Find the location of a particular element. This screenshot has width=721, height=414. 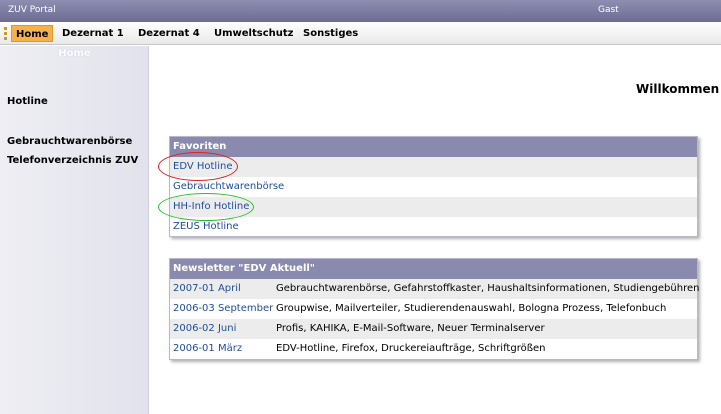

grip-icon is located at coordinates (5, 33).